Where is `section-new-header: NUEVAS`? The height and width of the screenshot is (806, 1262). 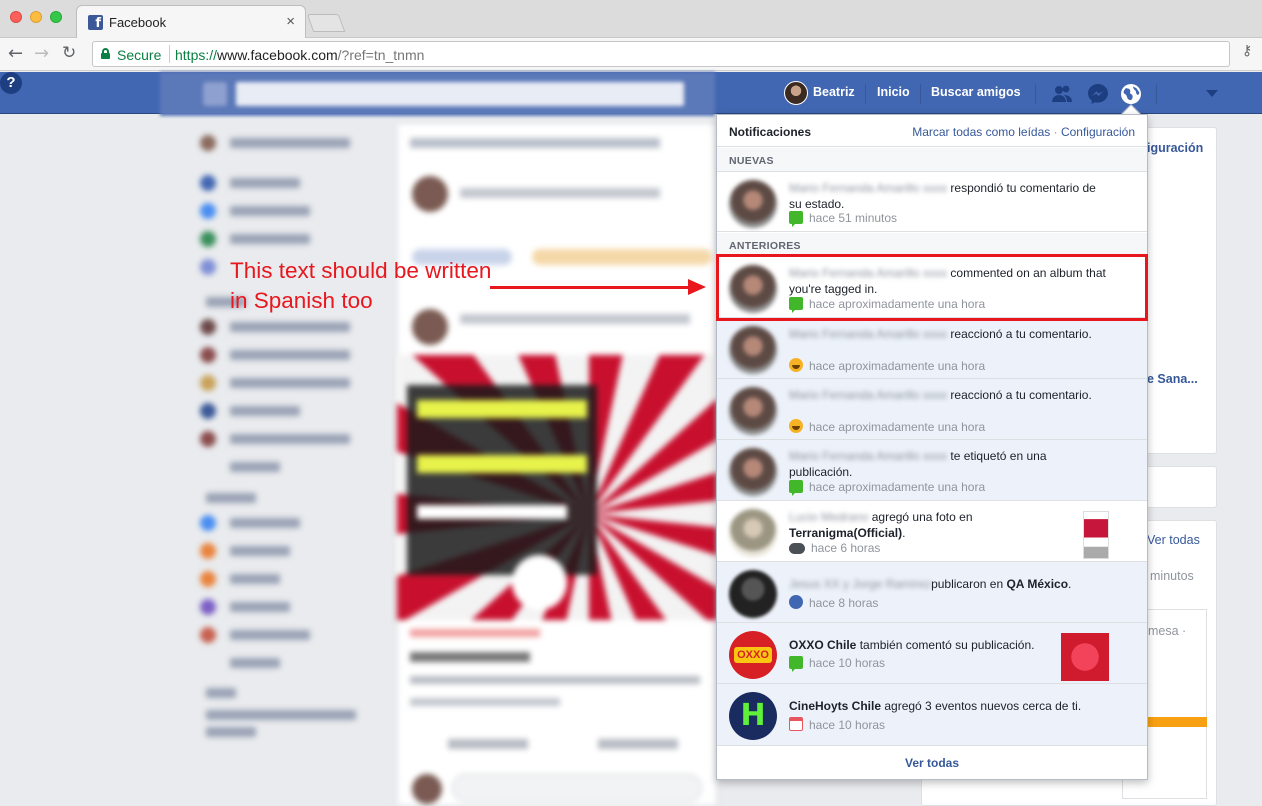
section-new-header: NUEVAS is located at coordinates (932, 160).